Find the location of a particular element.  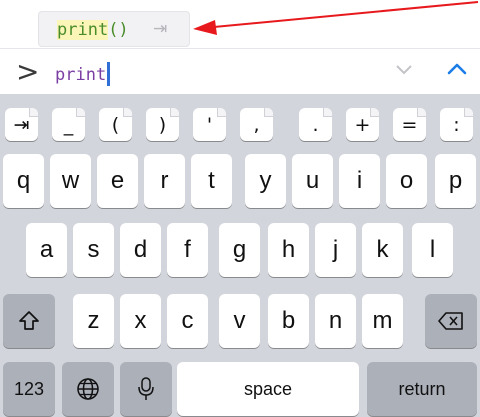

chevron-down-icon is located at coordinates (404, 69).